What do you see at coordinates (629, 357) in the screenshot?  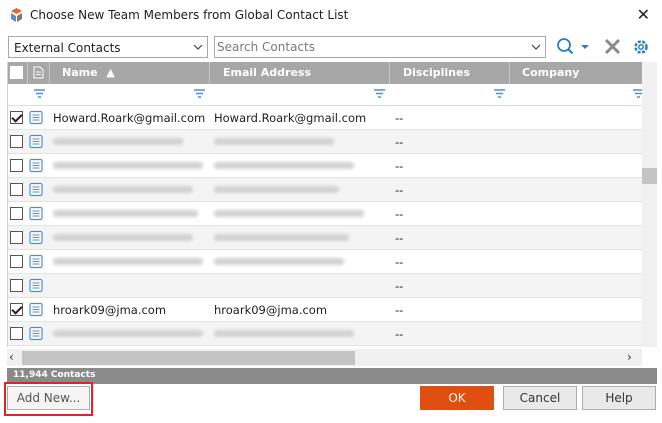 I see `scroll-right-icon: ›` at bounding box center [629, 357].